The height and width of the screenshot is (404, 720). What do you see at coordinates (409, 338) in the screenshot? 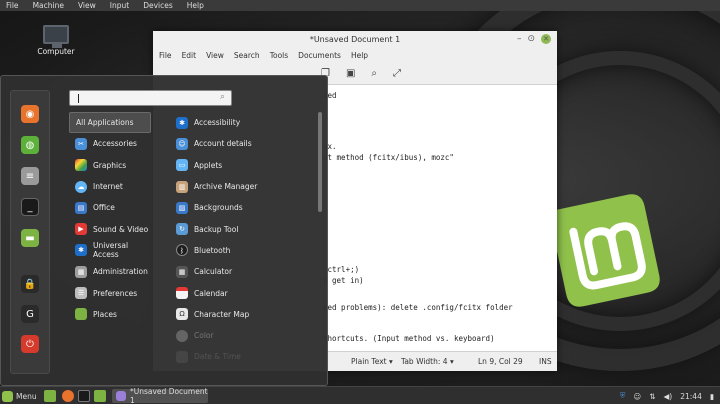
I see `text-line: shortcuts. (Input method vs. keyboard)` at bounding box center [409, 338].